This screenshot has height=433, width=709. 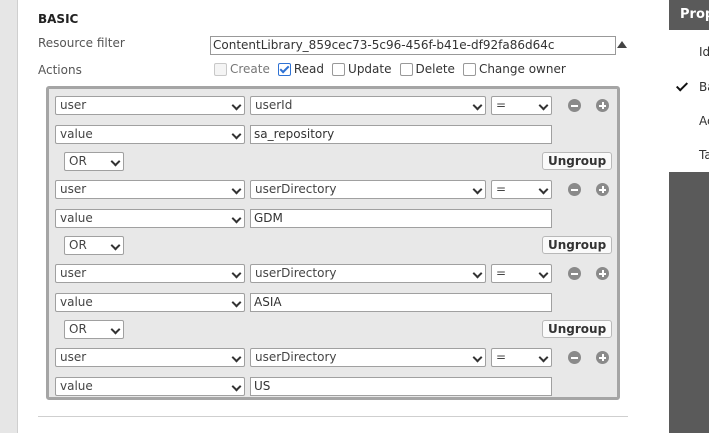 I want to click on divider, so click(x=333, y=416).